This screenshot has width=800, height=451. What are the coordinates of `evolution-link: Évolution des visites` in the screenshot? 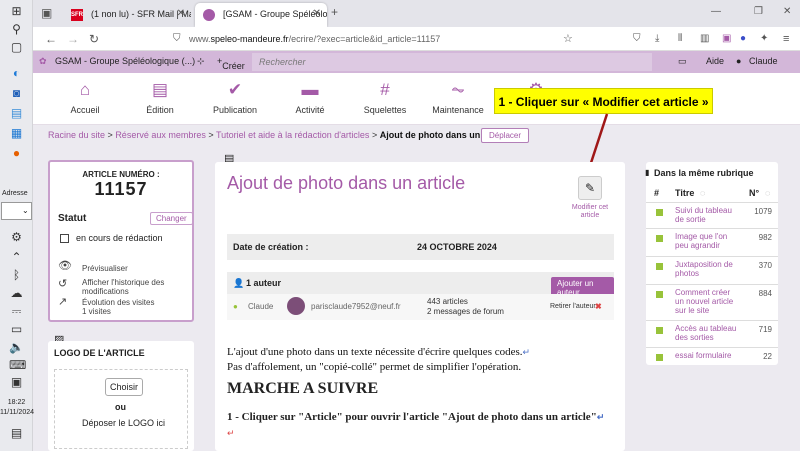 It's located at (118, 302).